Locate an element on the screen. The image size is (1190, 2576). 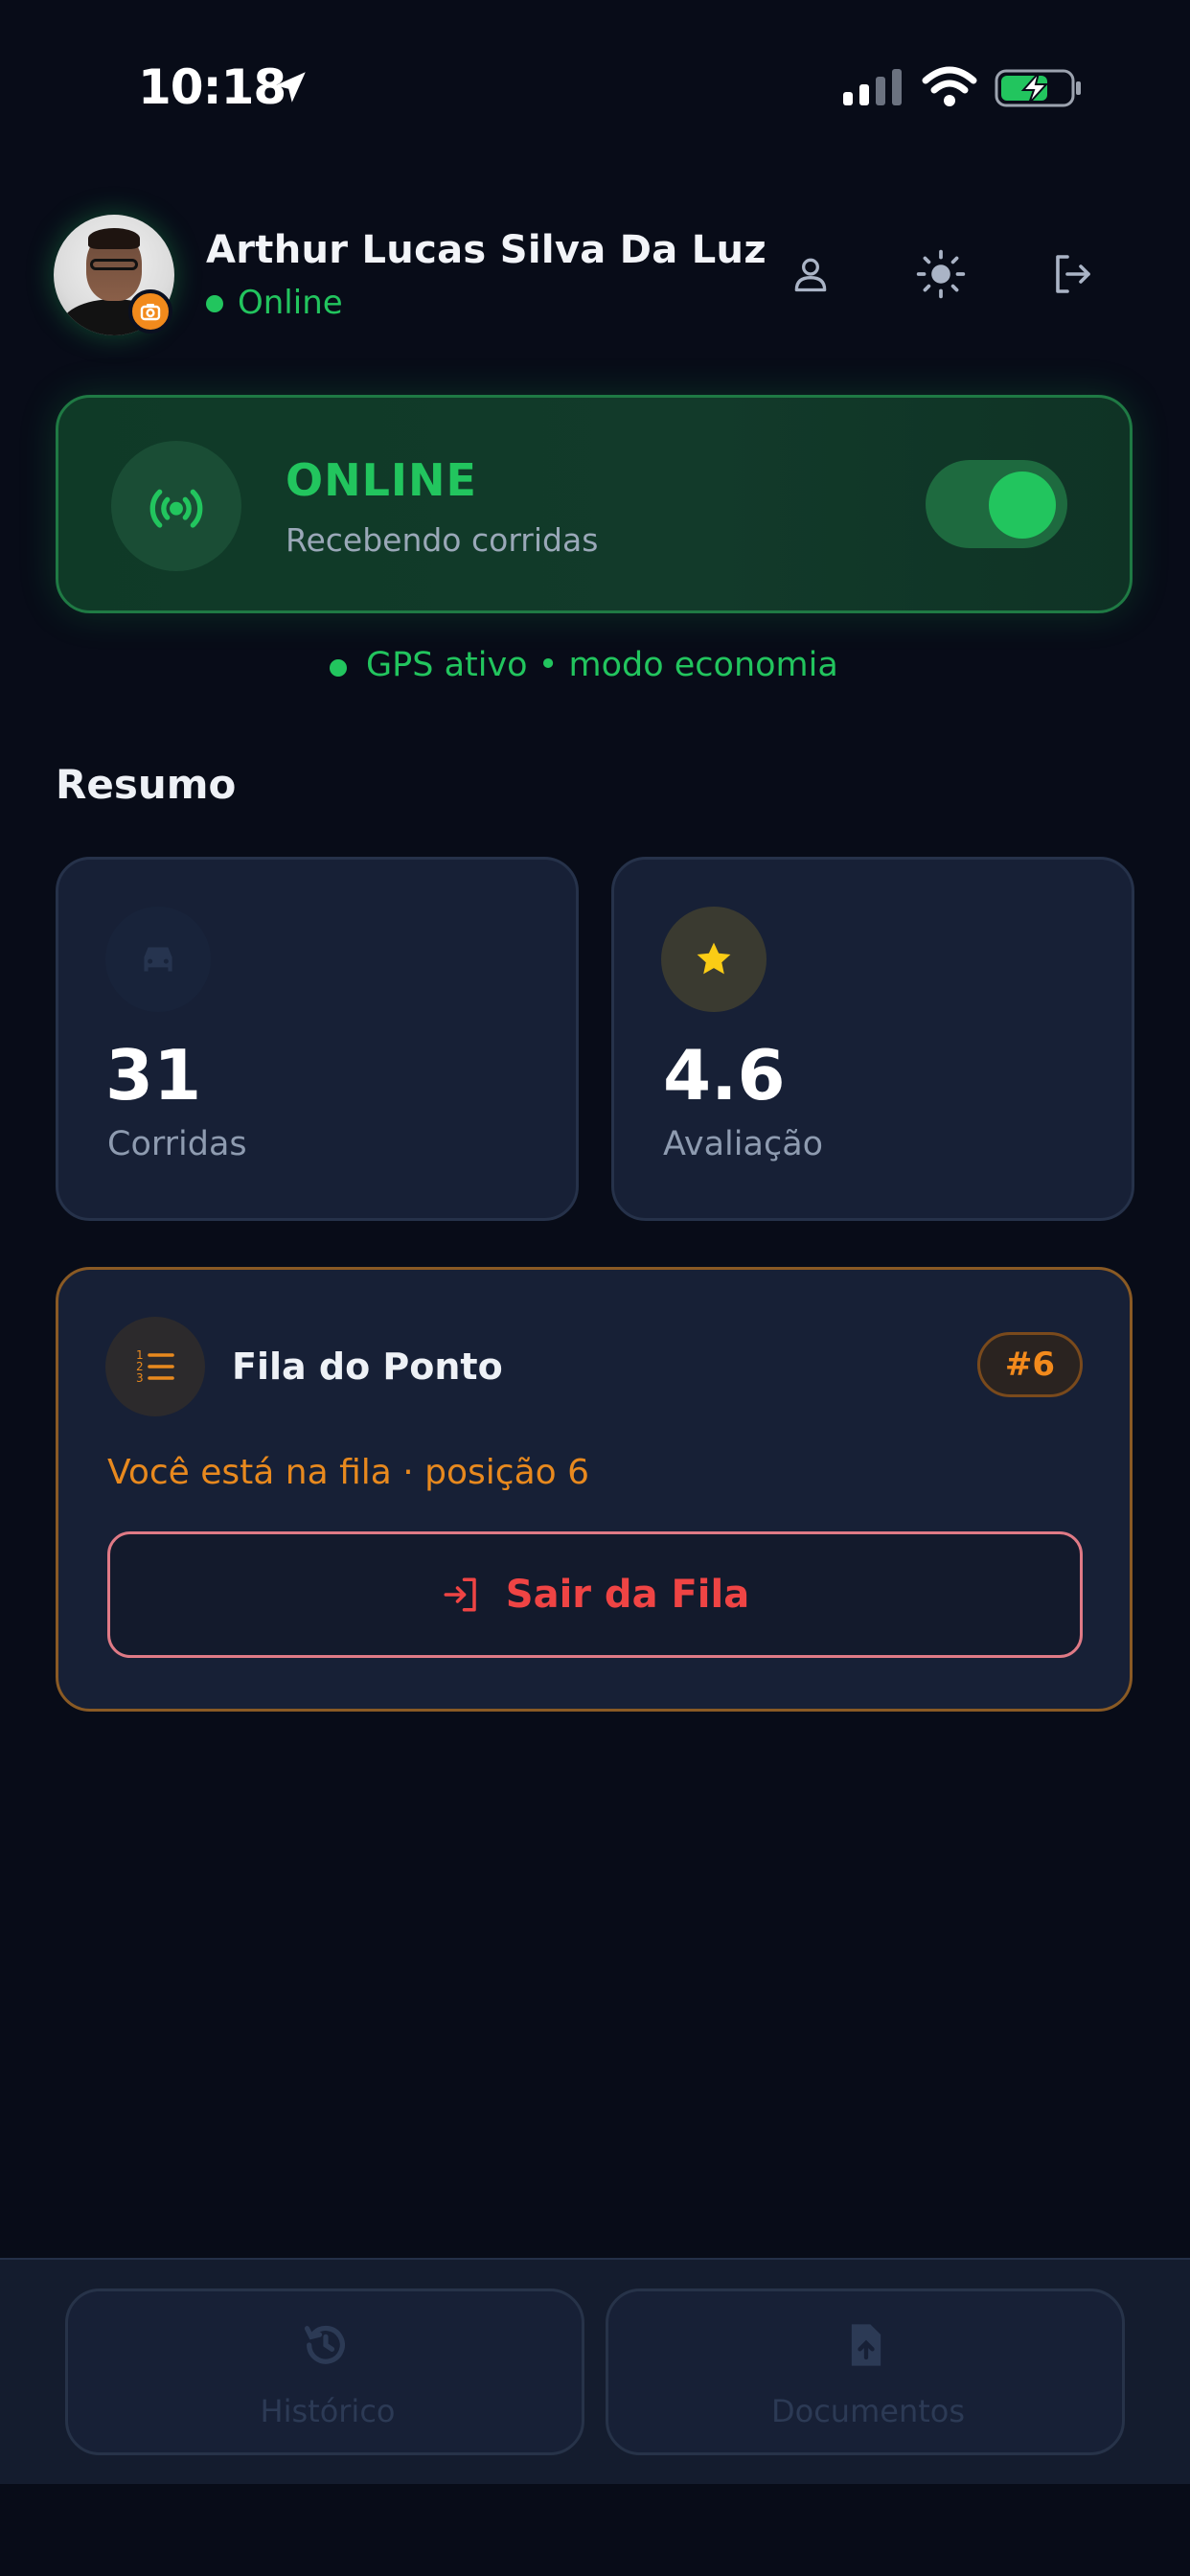
rating-value: 4.6 is located at coordinates (725, 1075).